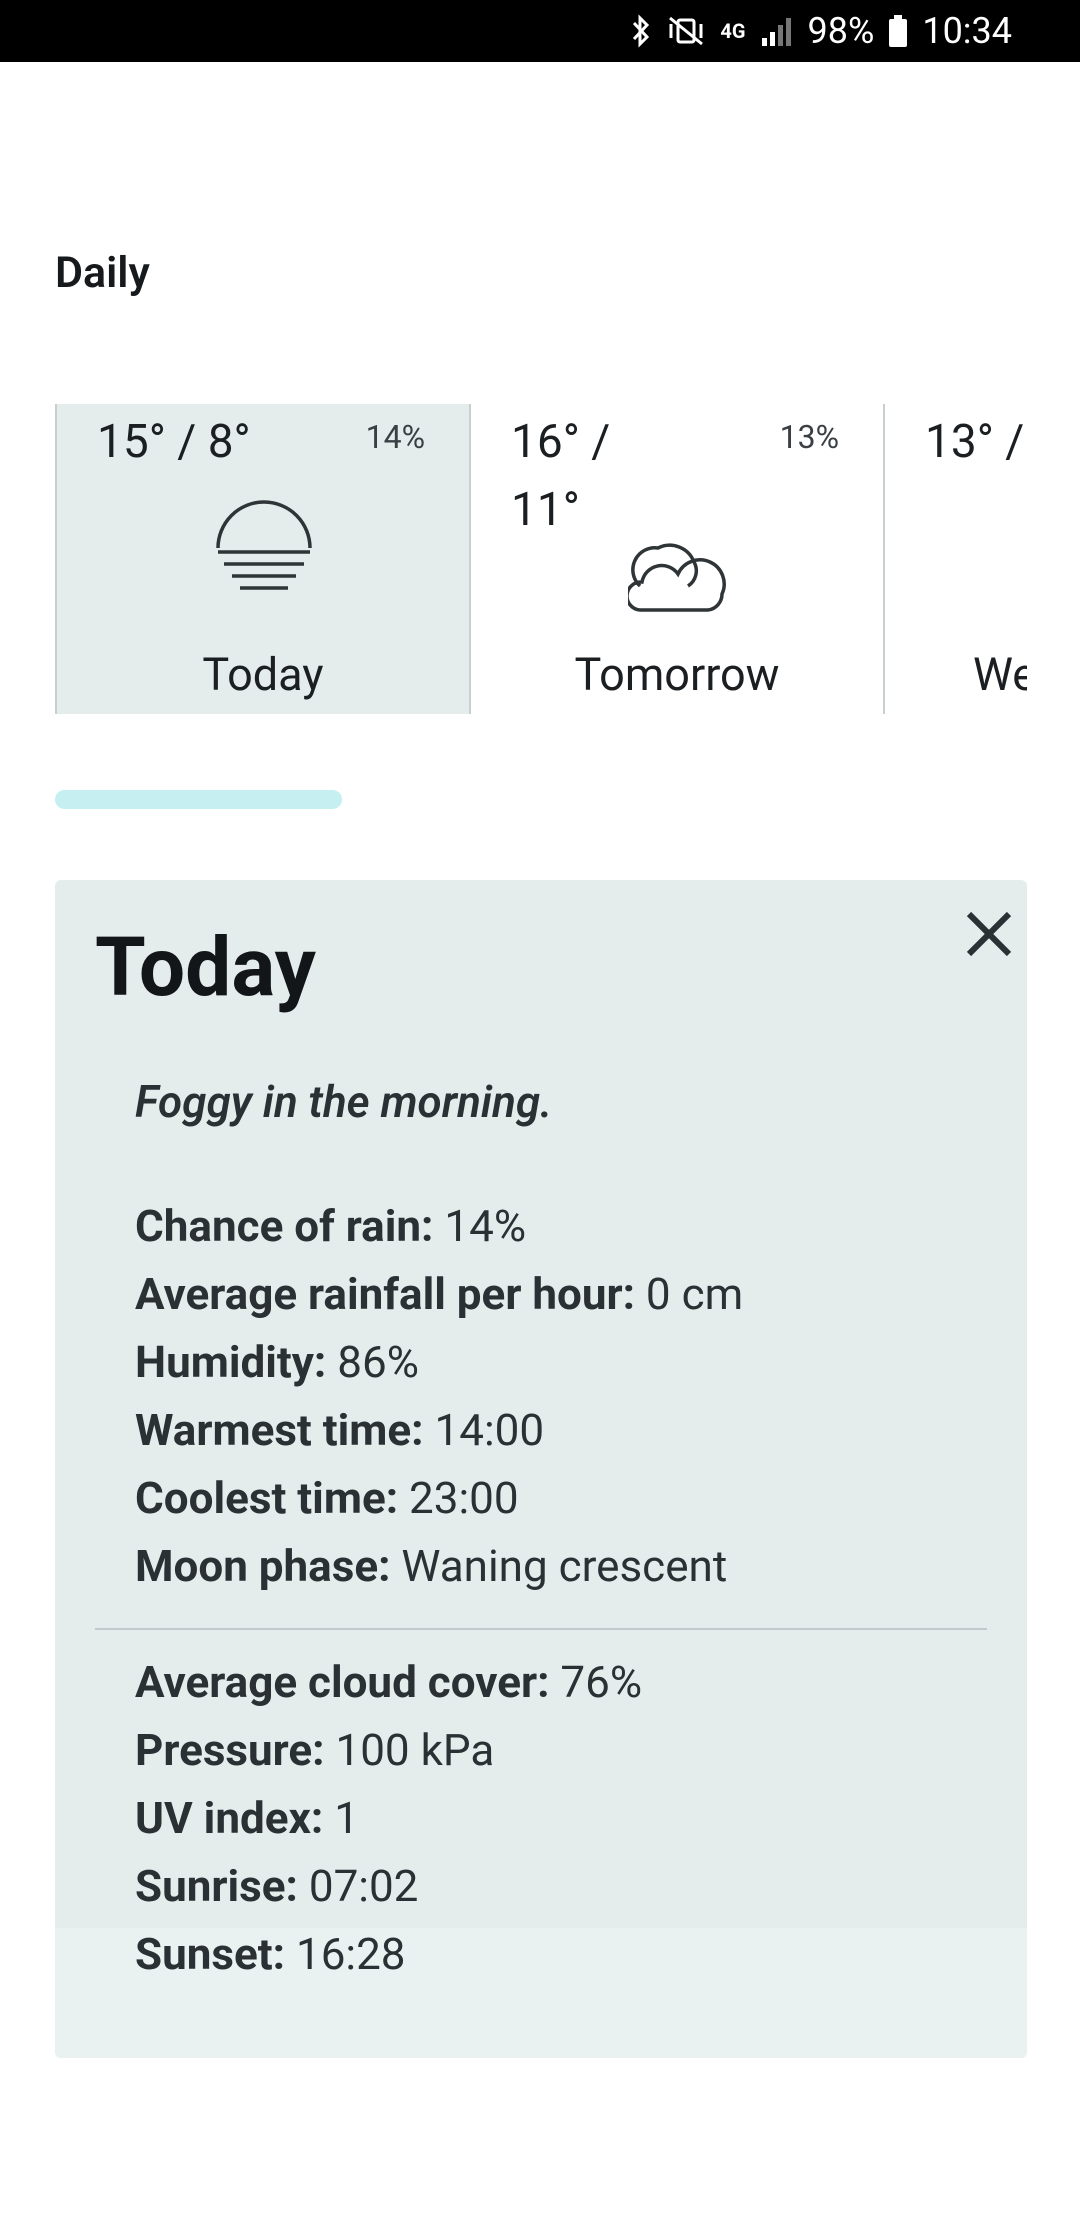 This screenshot has height=2220, width=1080. I want to click on close-icon, so click(989, 934).